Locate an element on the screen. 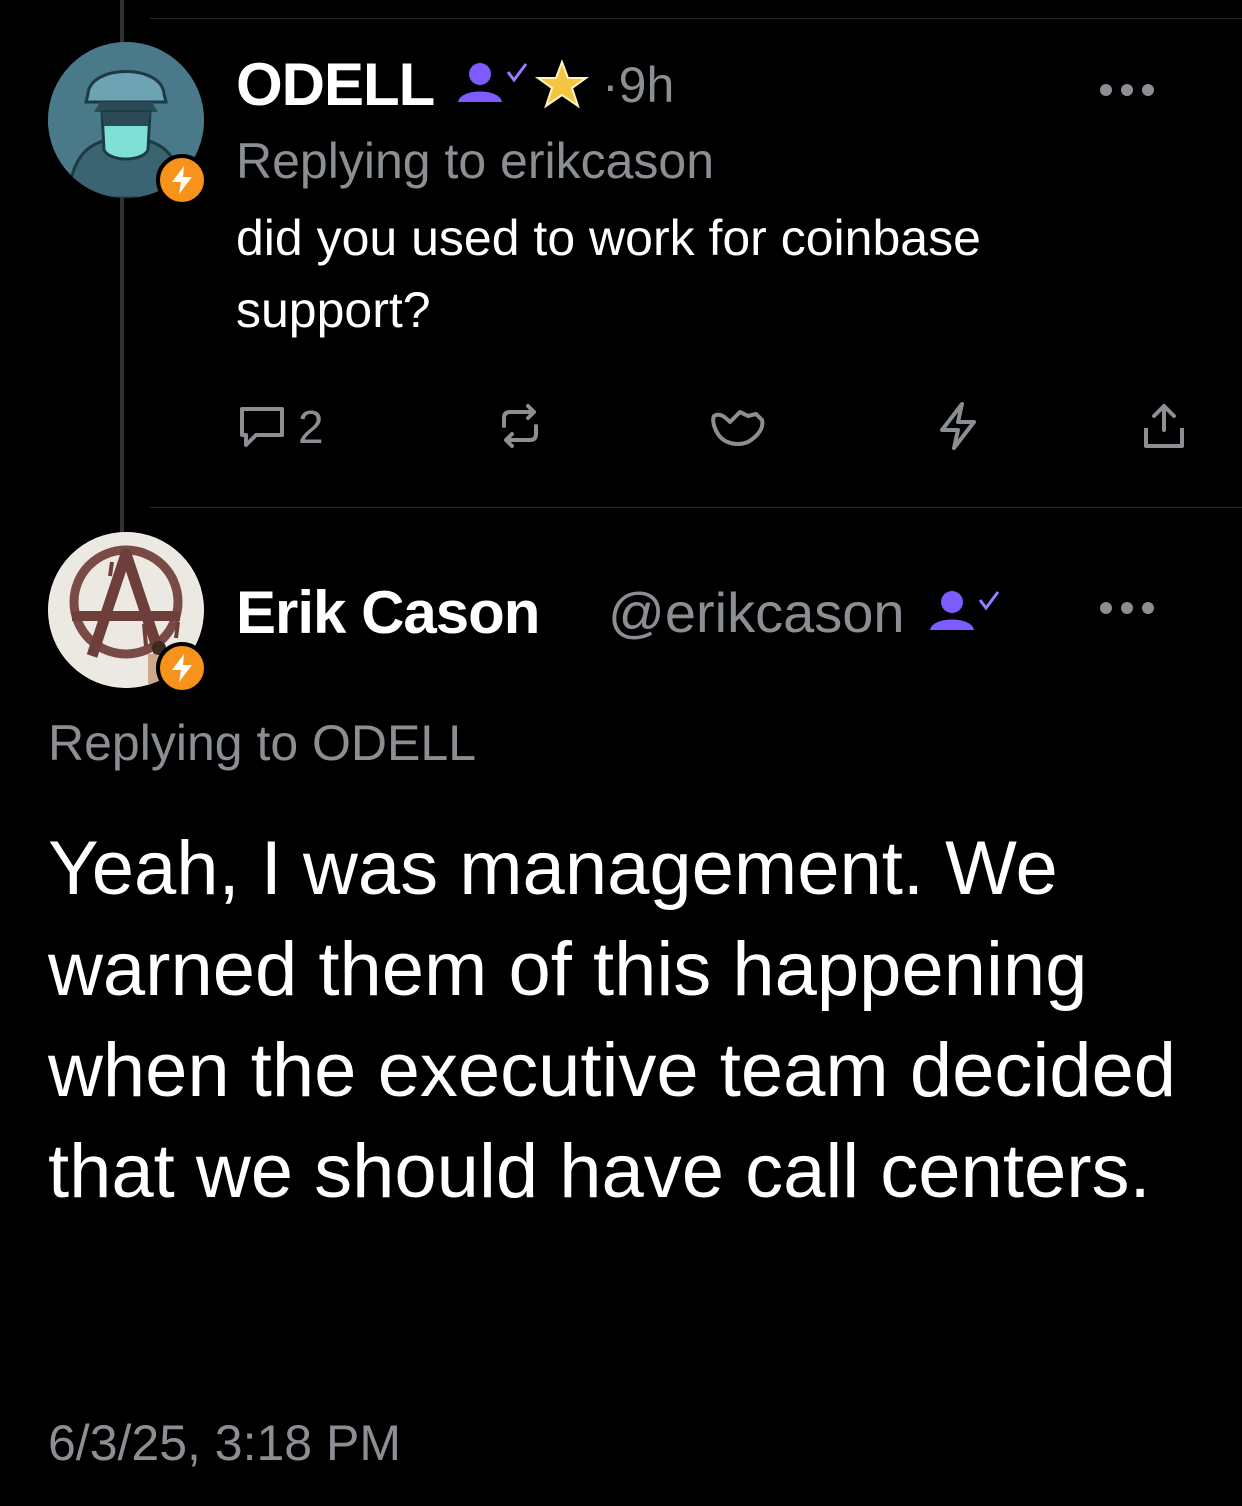 The width and height of the screenshot is (1242, 1506). time-ago: 9h is located at coordinates (646, 85).